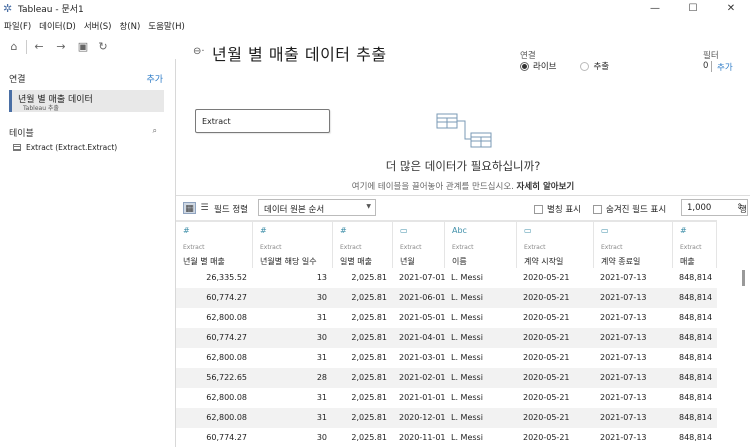 This screenshot has width=750, height=447. Describe the element at coordinates (14, 47) in the screenshot. I see `home-icon: ⌂` at that location.